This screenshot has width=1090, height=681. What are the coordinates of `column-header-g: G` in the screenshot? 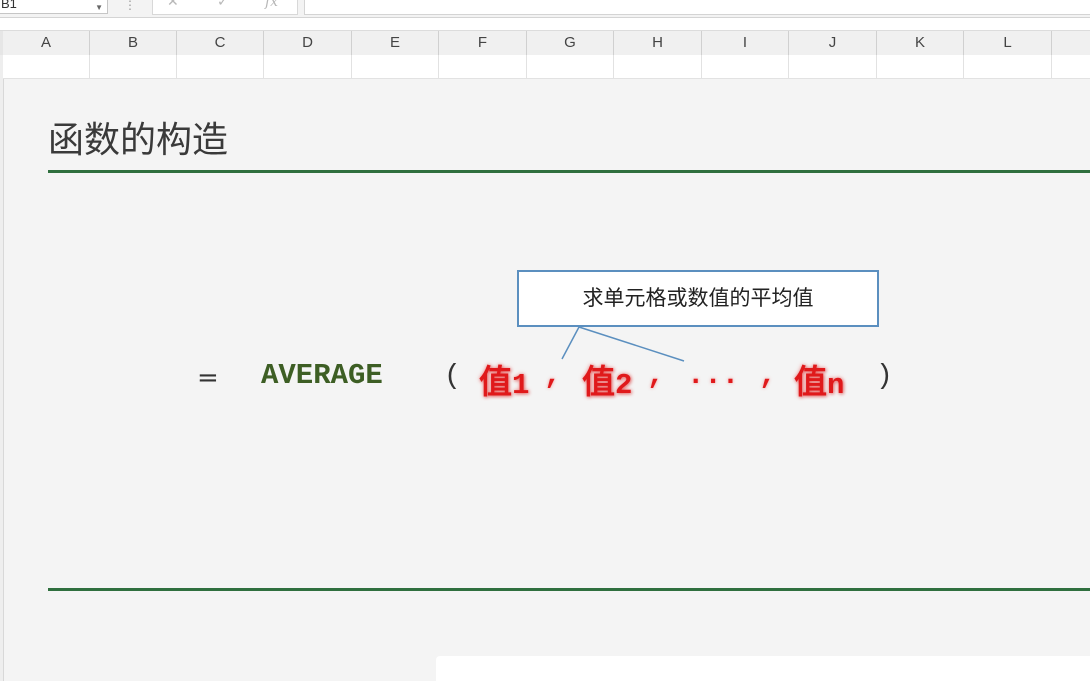 It's located at (570, 43).